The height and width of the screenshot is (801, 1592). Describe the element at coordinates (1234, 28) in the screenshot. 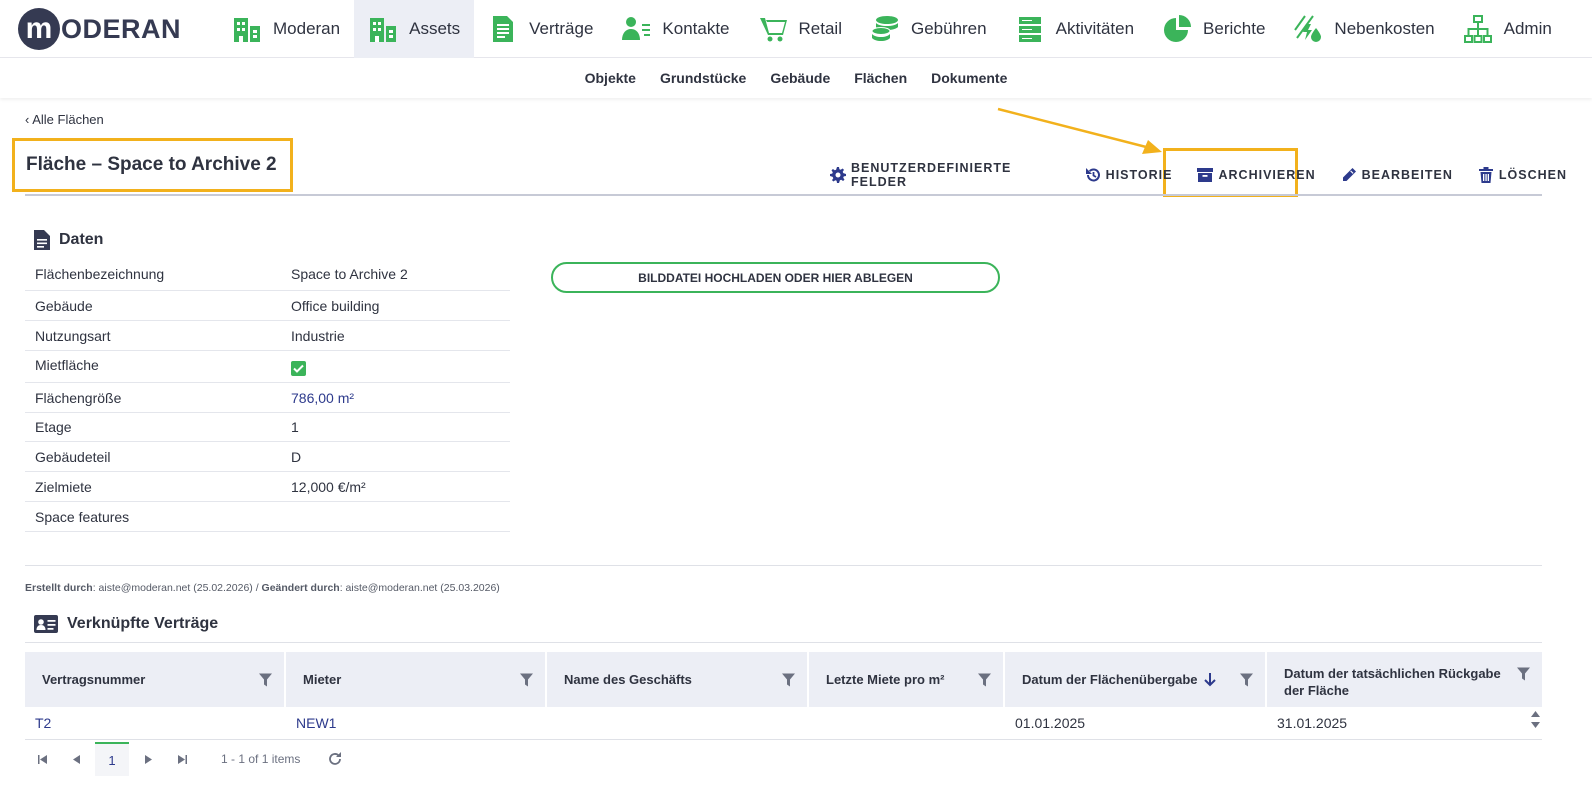

I see `nav-item-label: Berichte` at that location.